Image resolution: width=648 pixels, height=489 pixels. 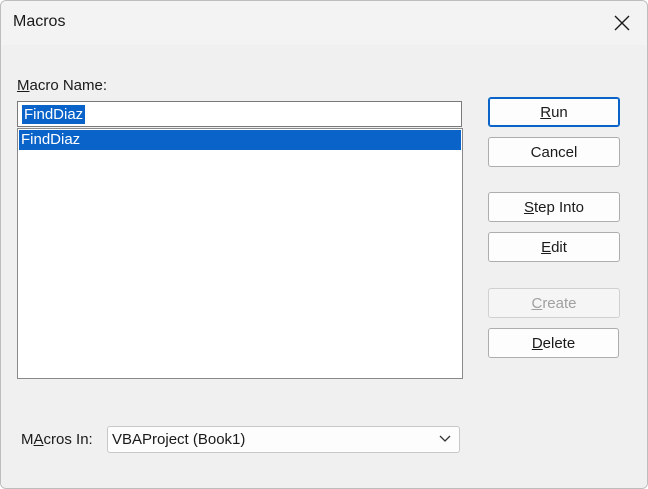 What do you see at coordinates (283, 439) in the screenshot?
I see `macros-in-dropdown: VBAProject (Book1)` at bounding box center [283, 439].